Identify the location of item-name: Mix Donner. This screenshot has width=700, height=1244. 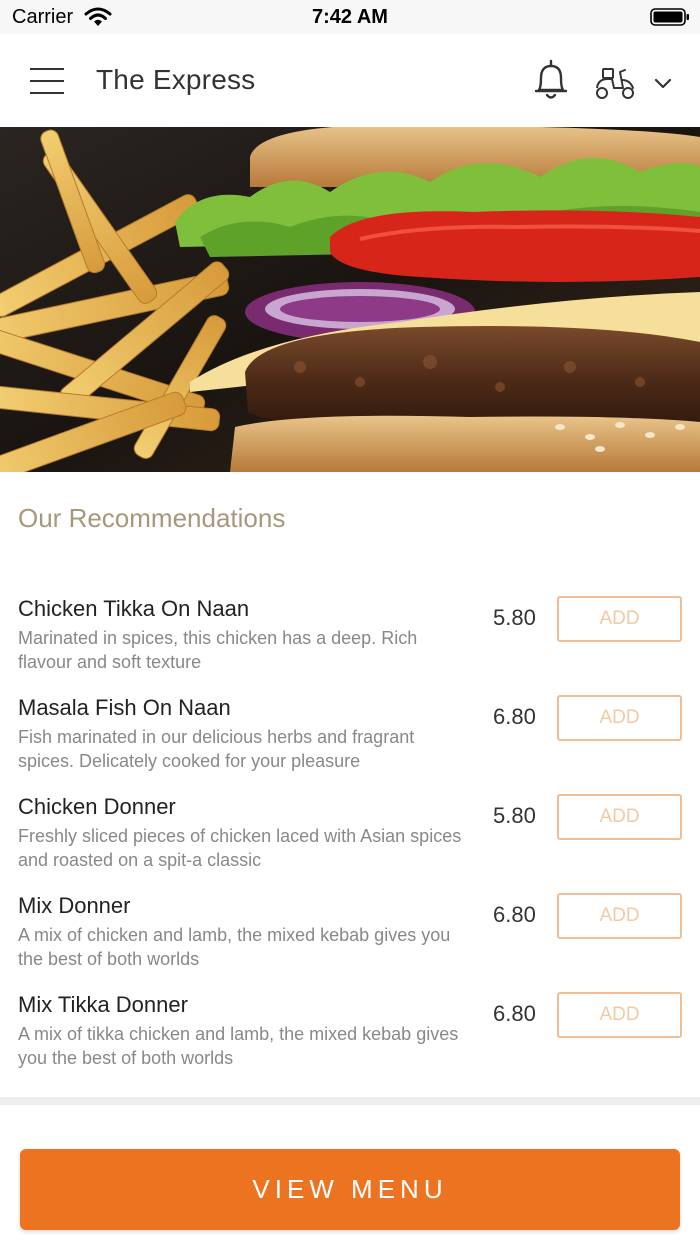
(74, 905).